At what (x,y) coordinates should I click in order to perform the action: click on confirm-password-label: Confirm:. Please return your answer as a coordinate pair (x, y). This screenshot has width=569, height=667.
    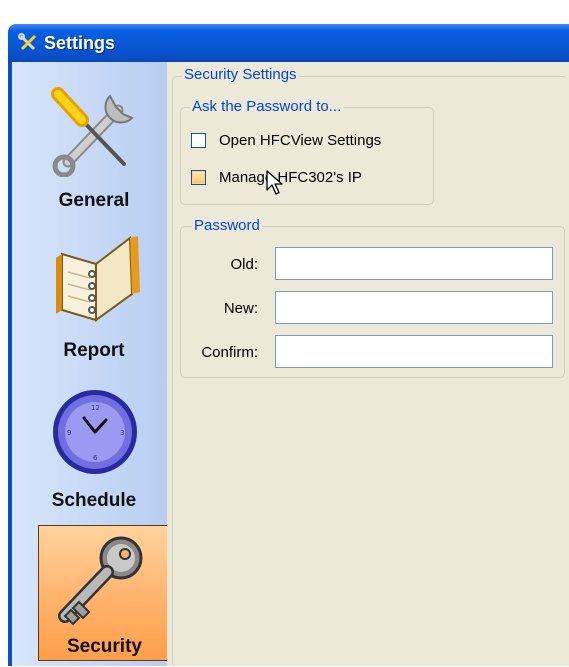
    Looking at the image, I should click on (229, 352).